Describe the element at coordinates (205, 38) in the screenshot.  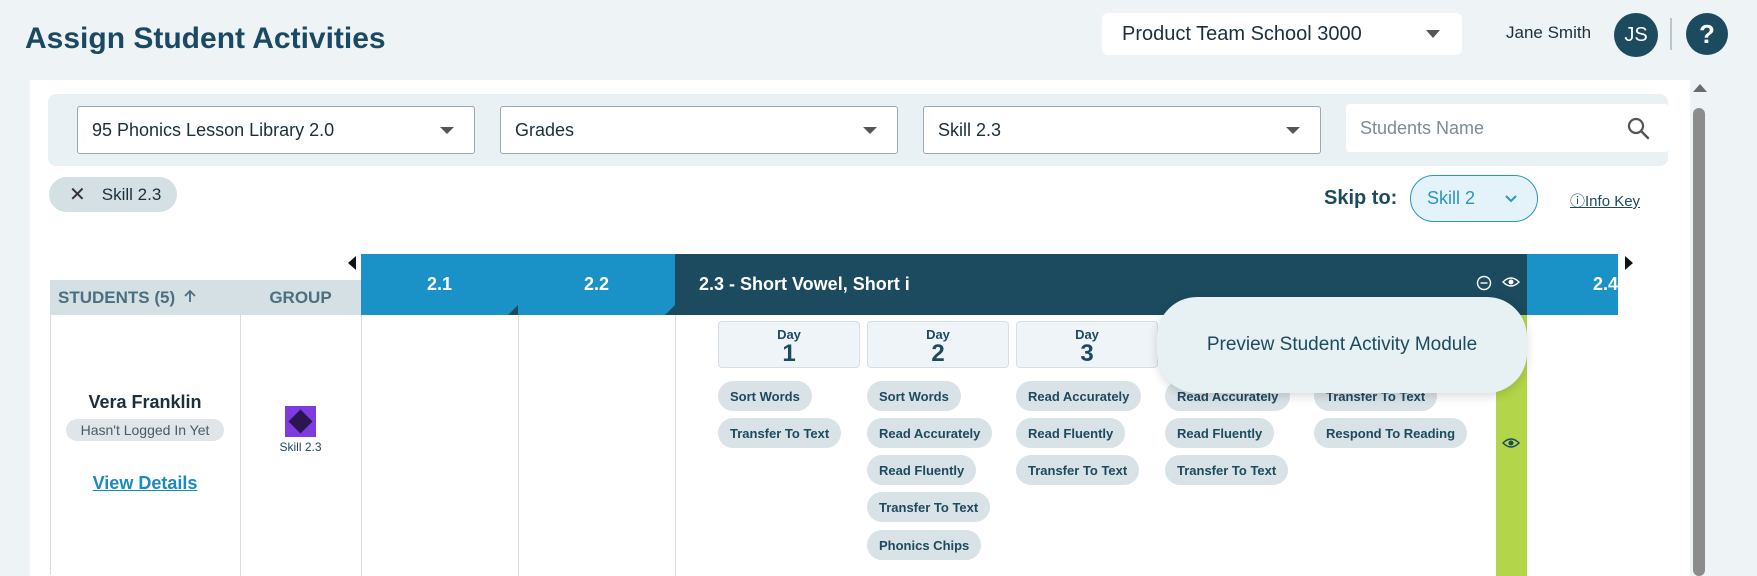
I see `page-title: Assign Student Activities` at that location.